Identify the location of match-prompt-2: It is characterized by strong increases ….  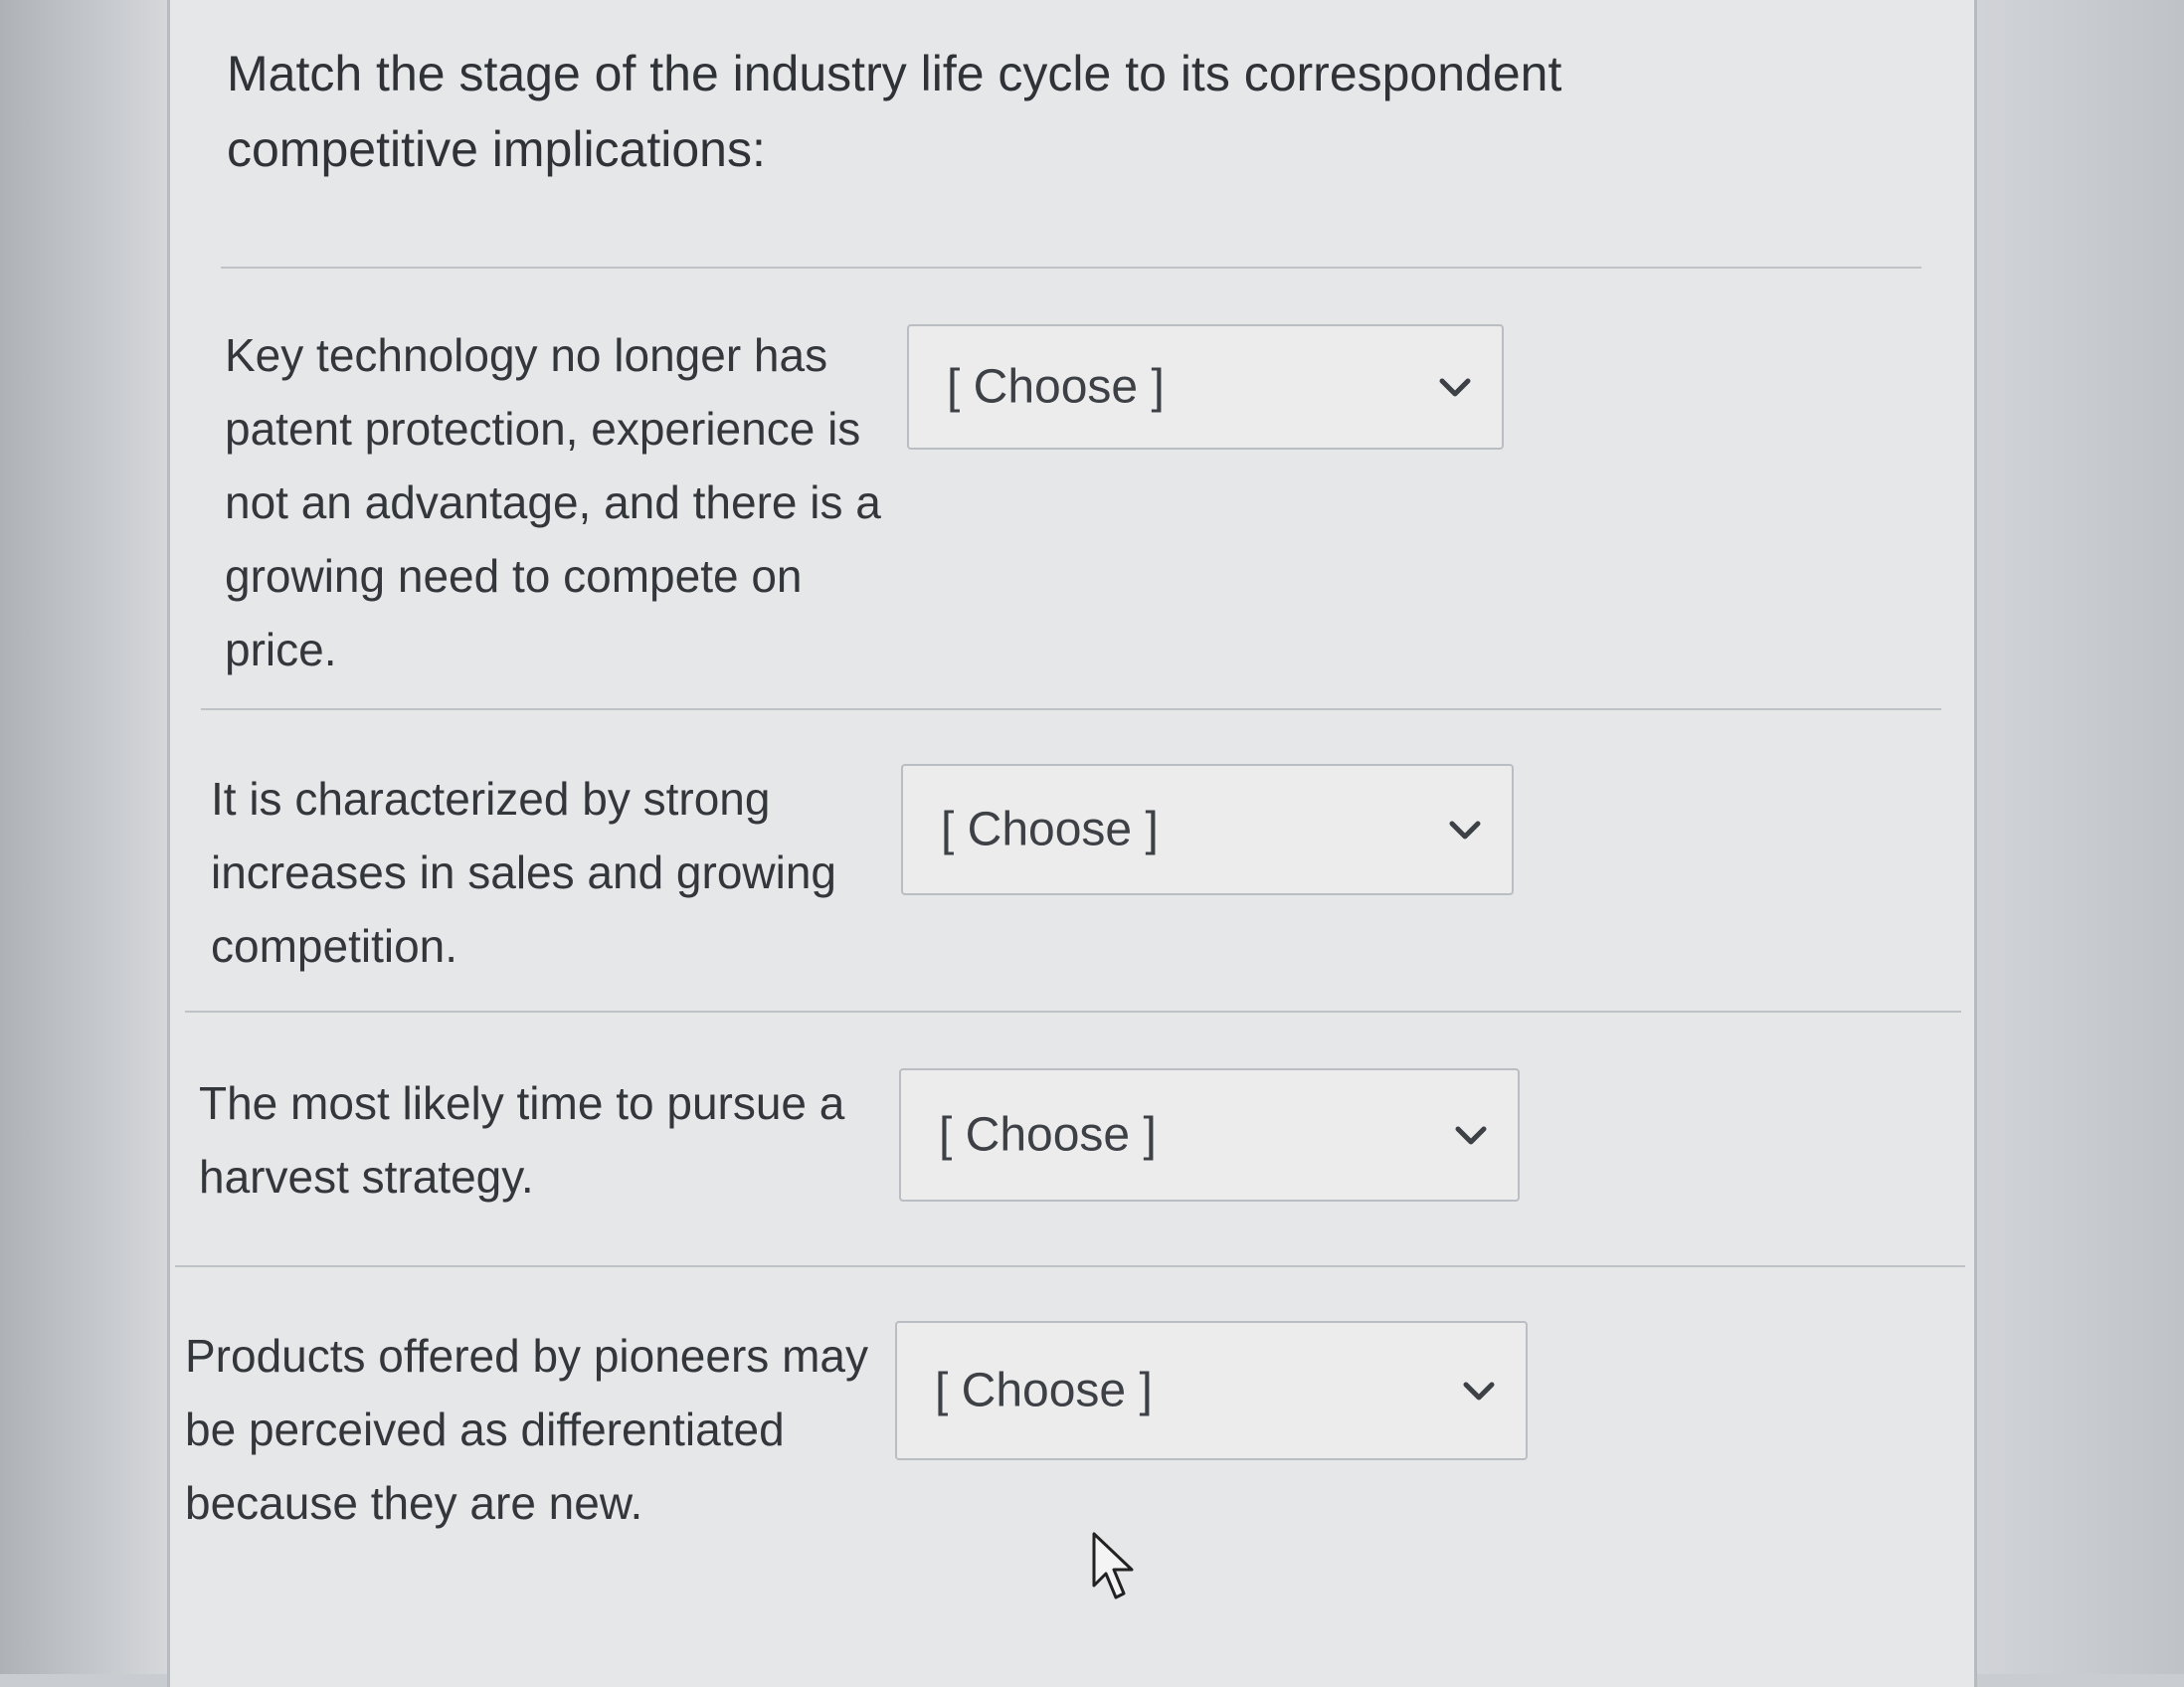
(524, 872).